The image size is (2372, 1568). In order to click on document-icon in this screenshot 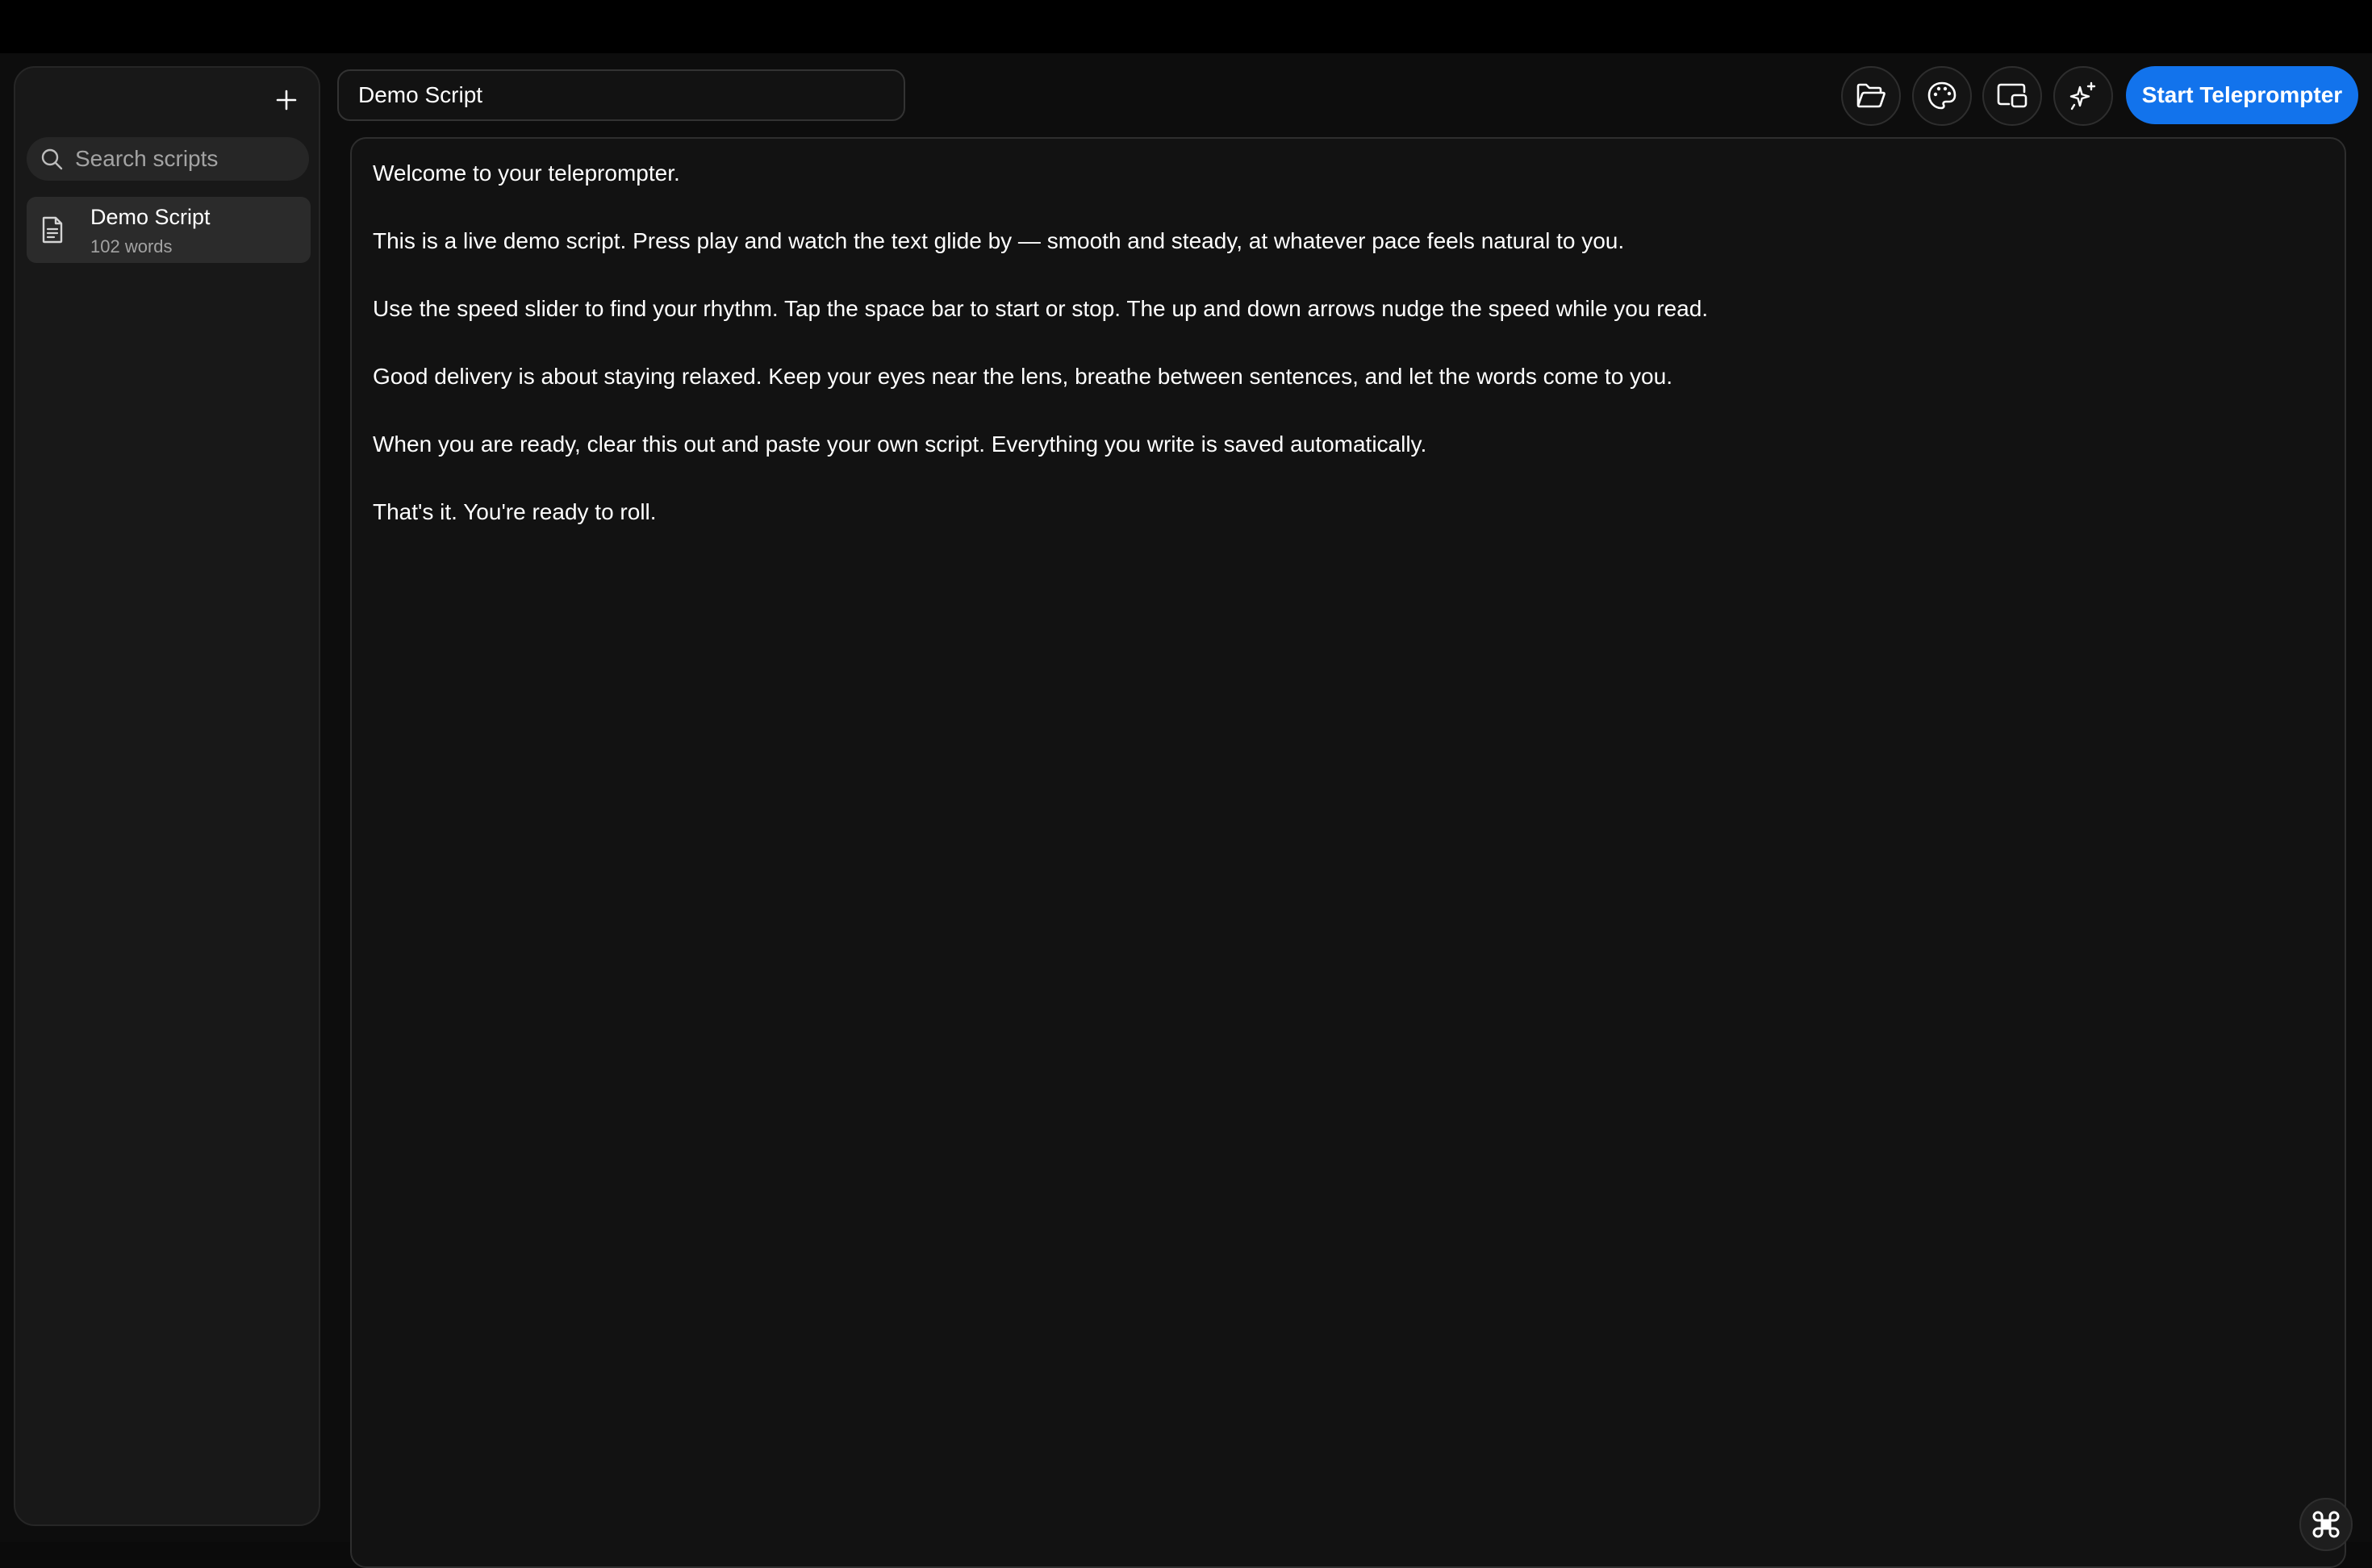, I will do `click(53, 230)`.